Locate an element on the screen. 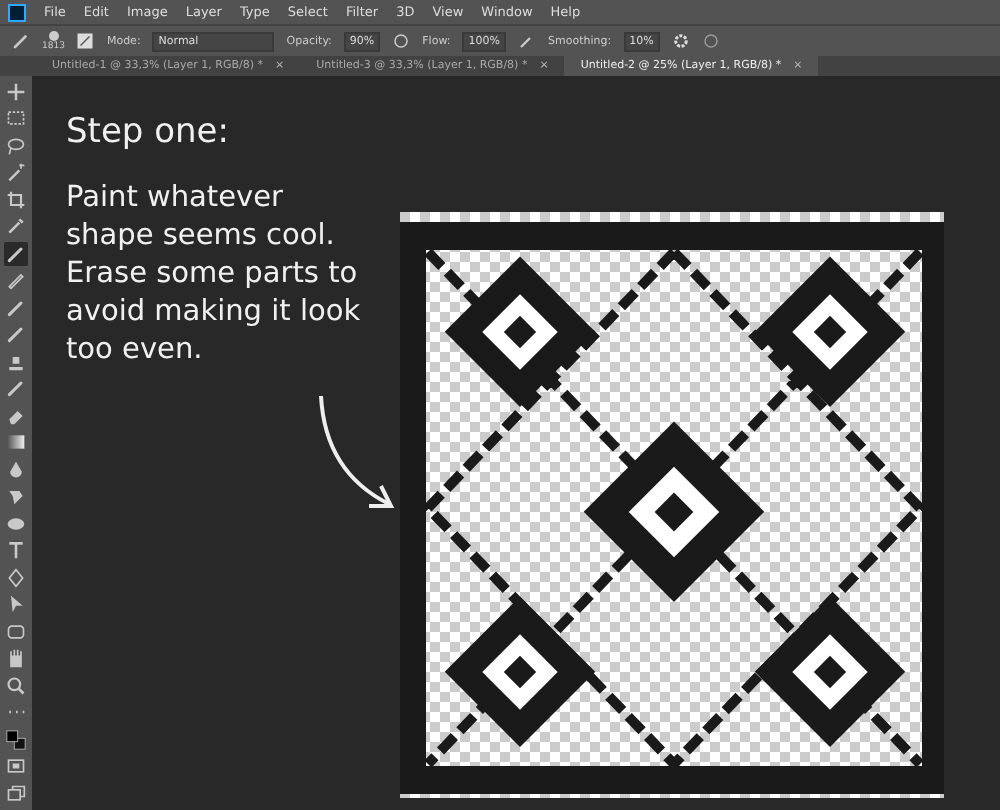 Image resolution: width=1000 pixels, height=810 pixels. brush-icon is located at coordinates (21, 41).